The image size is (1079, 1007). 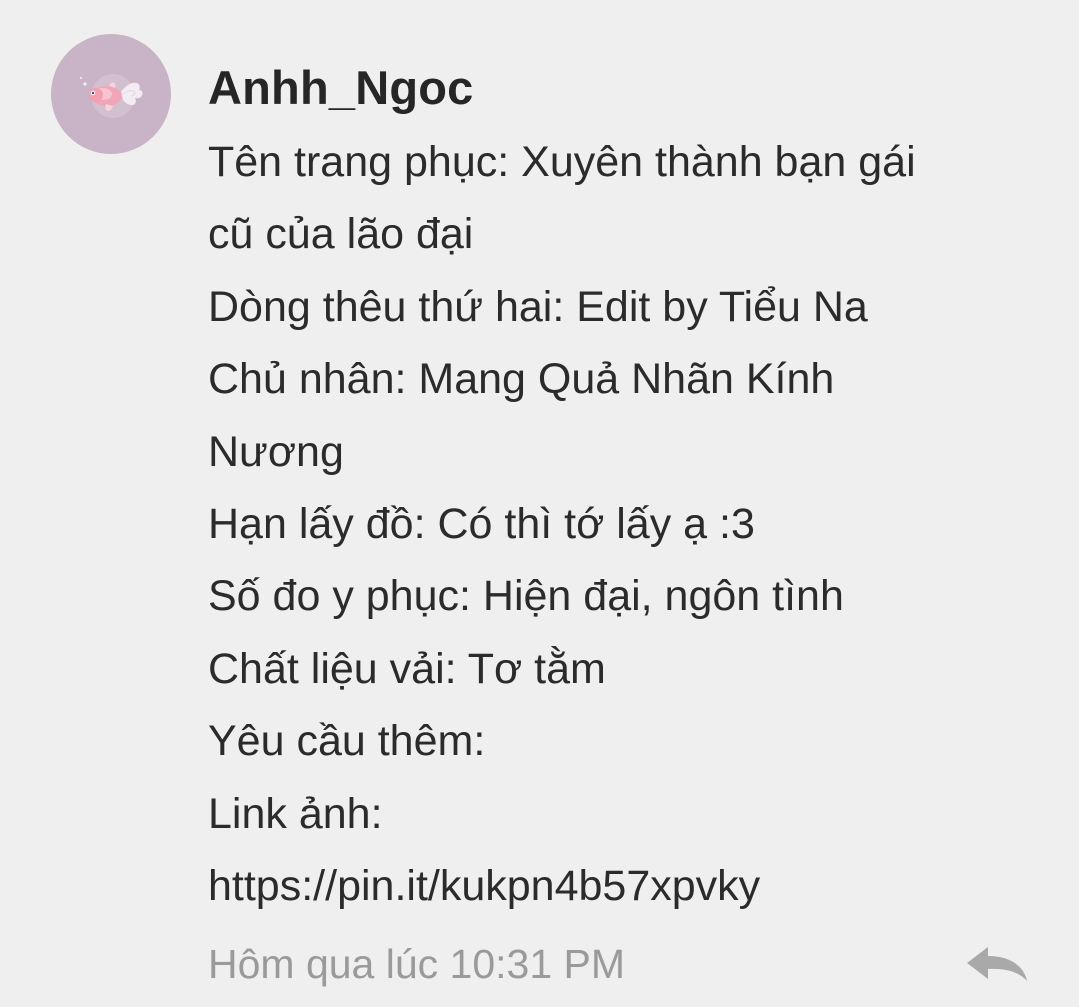 I want to click on comment-footer: Hôm qua lúc 10:31 PM, so click(x=618, y=964).